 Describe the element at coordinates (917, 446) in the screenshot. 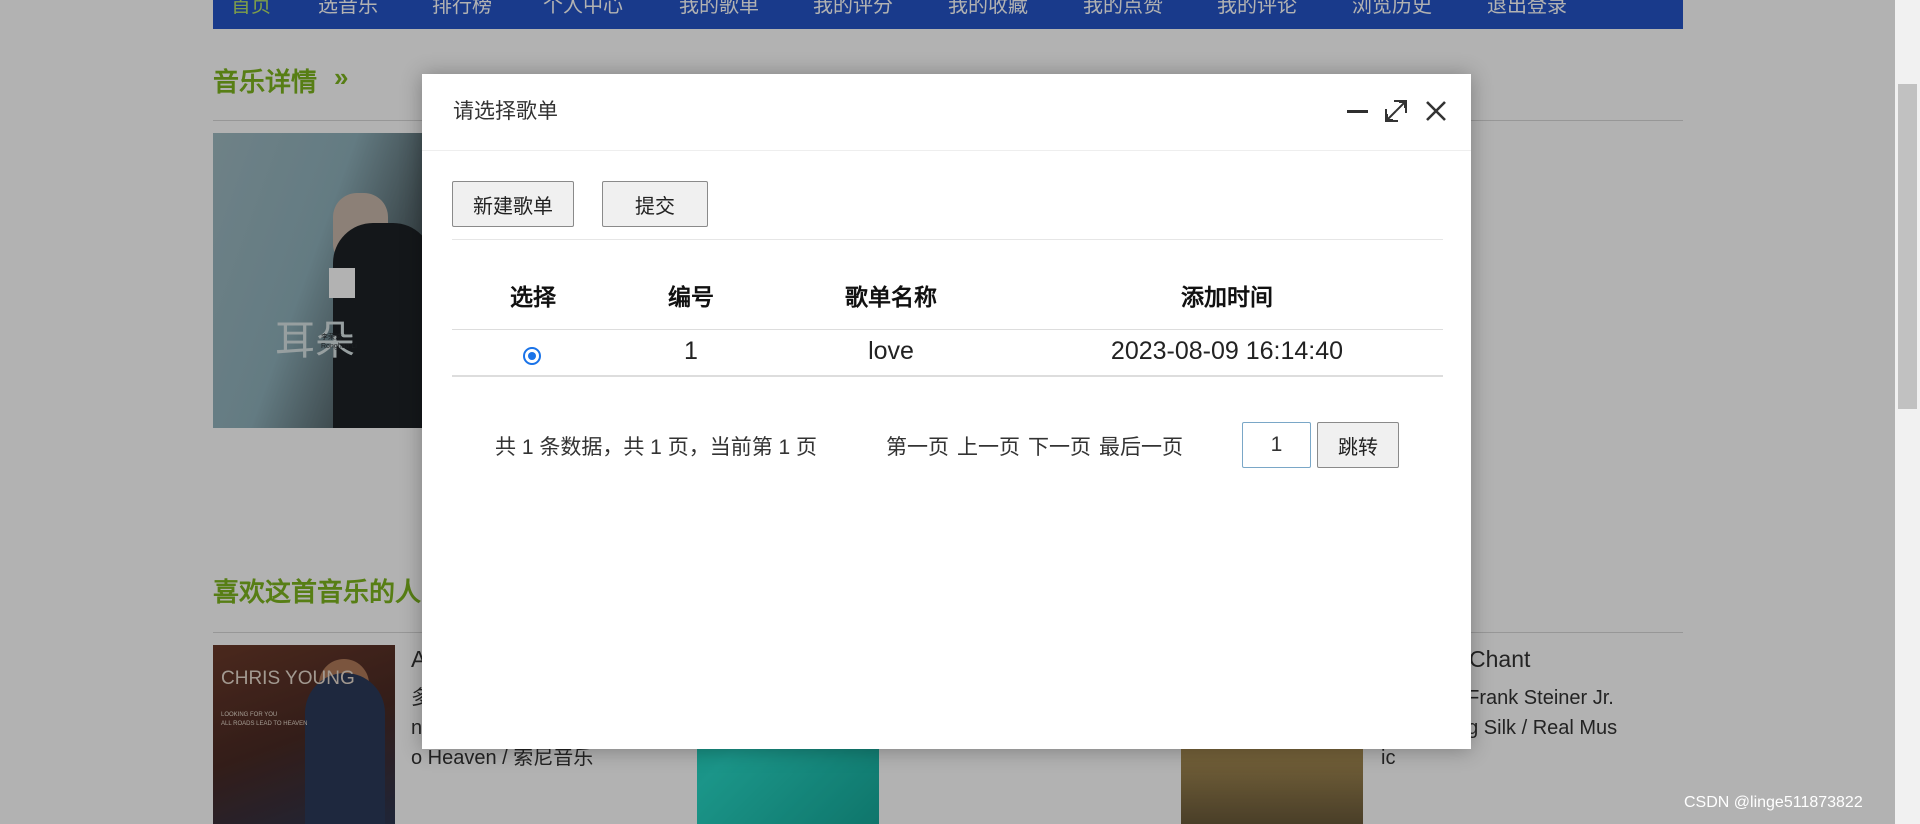

I see `first-page-link: 第一页` at that location.